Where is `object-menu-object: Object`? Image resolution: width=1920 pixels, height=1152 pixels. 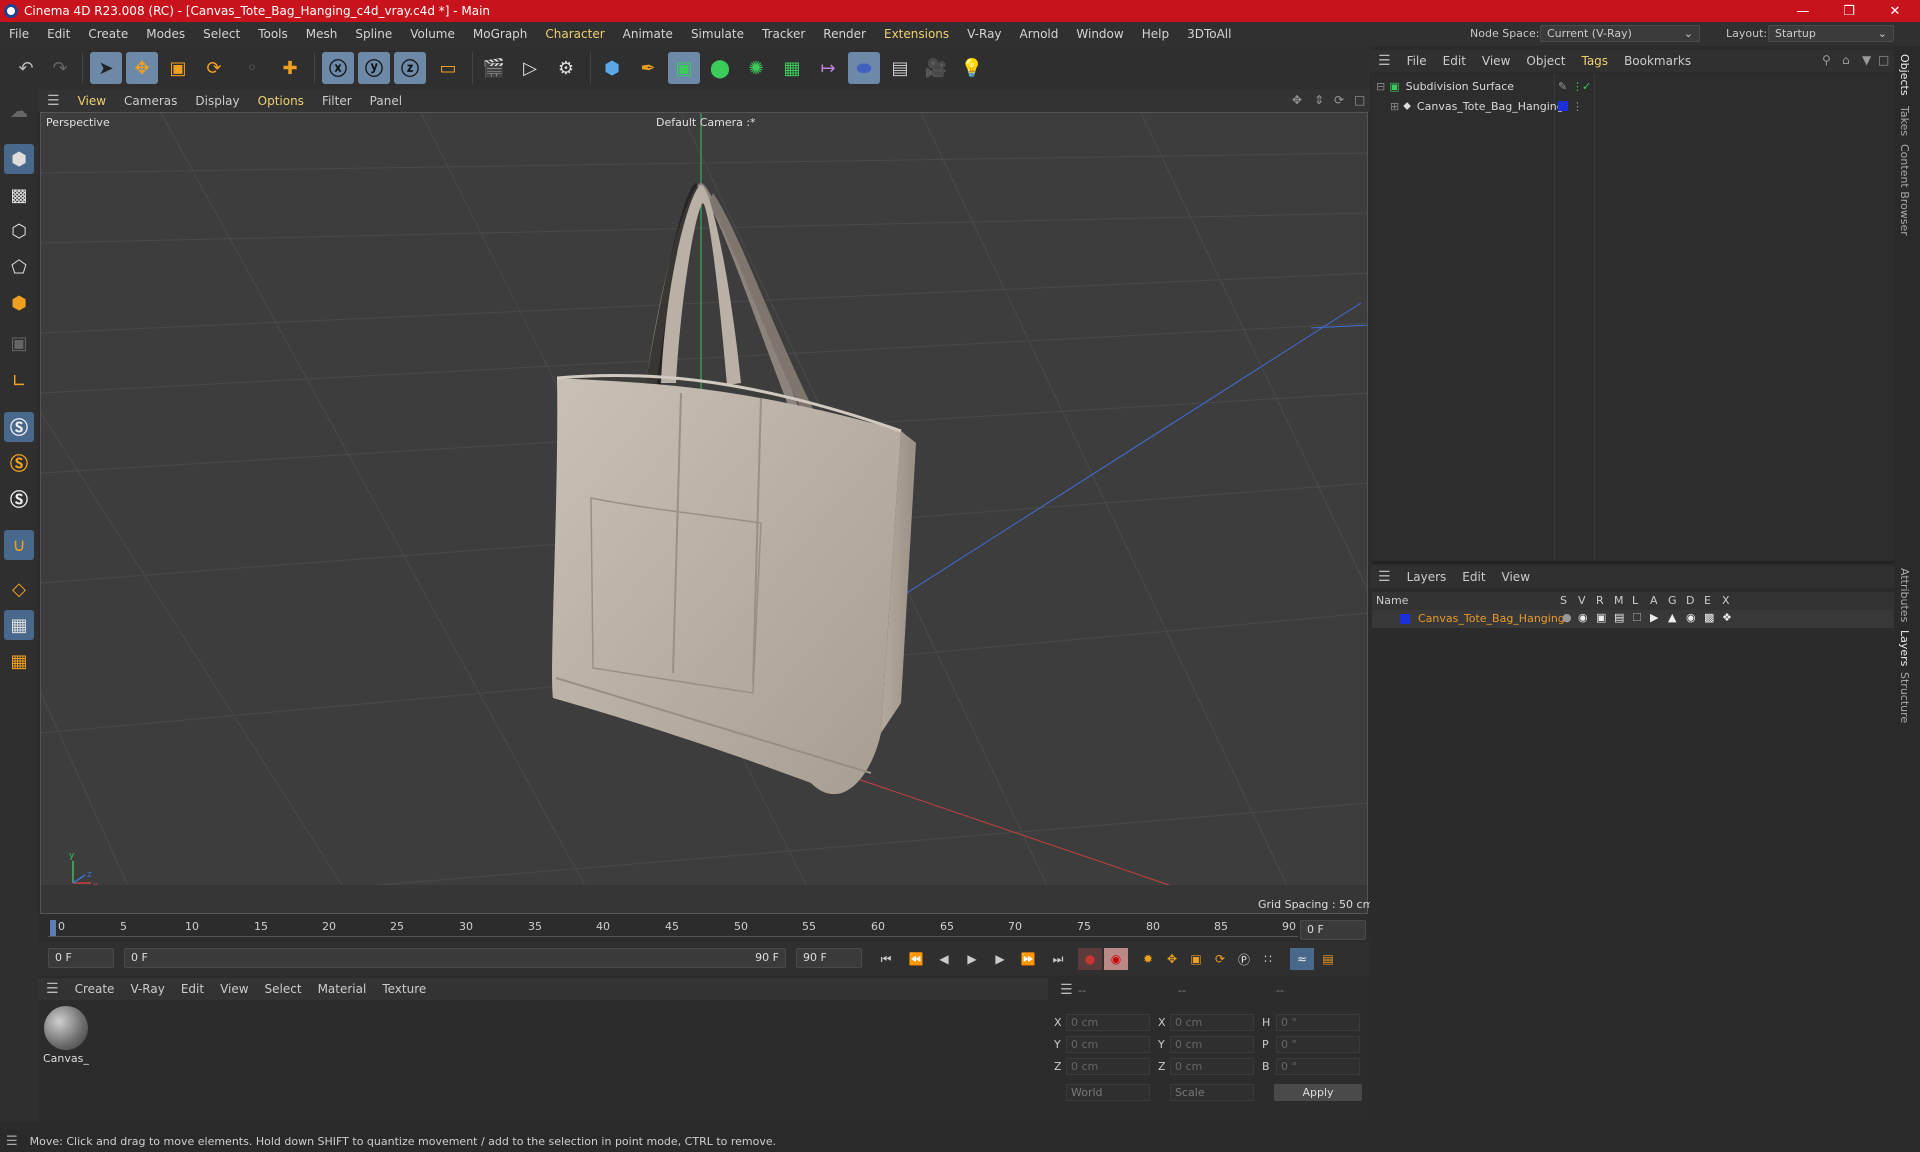
object-menu-object: Object is located at coordinates (1545, 61).